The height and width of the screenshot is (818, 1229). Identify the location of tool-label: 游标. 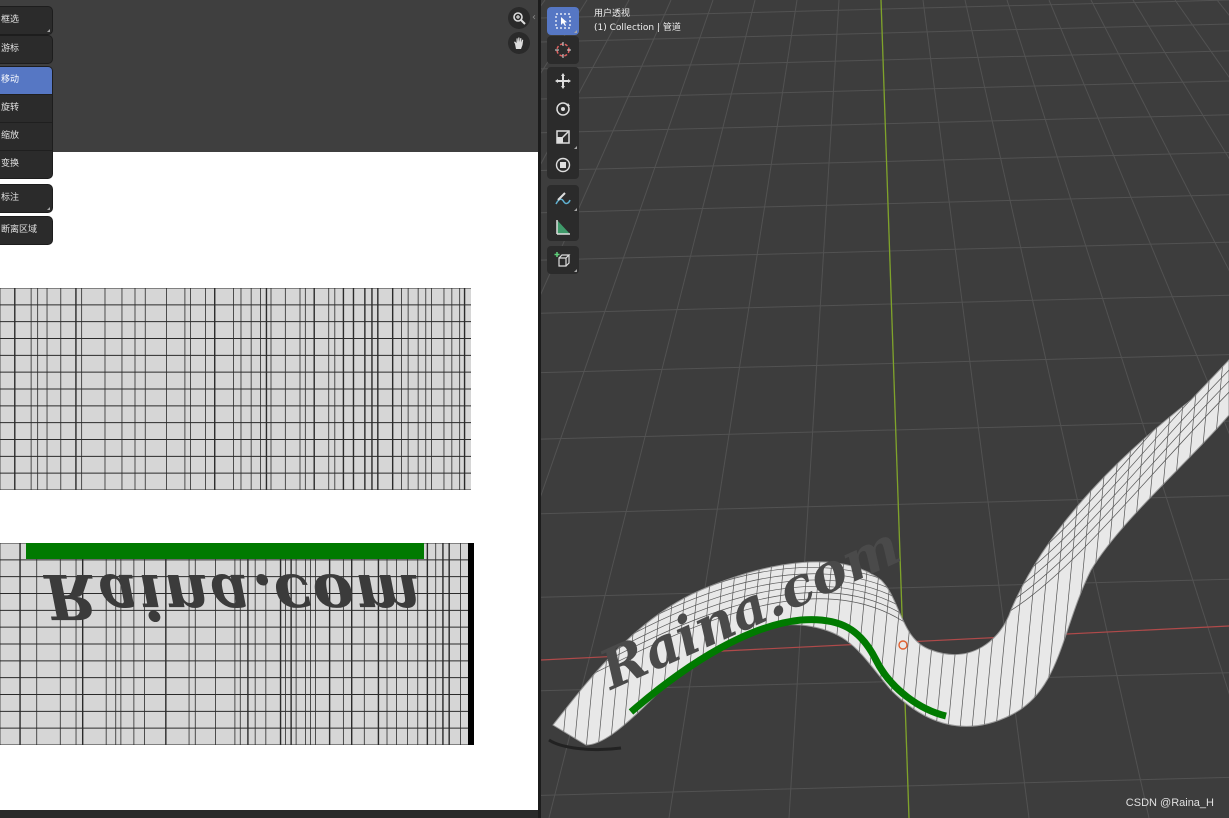
(10, 49).